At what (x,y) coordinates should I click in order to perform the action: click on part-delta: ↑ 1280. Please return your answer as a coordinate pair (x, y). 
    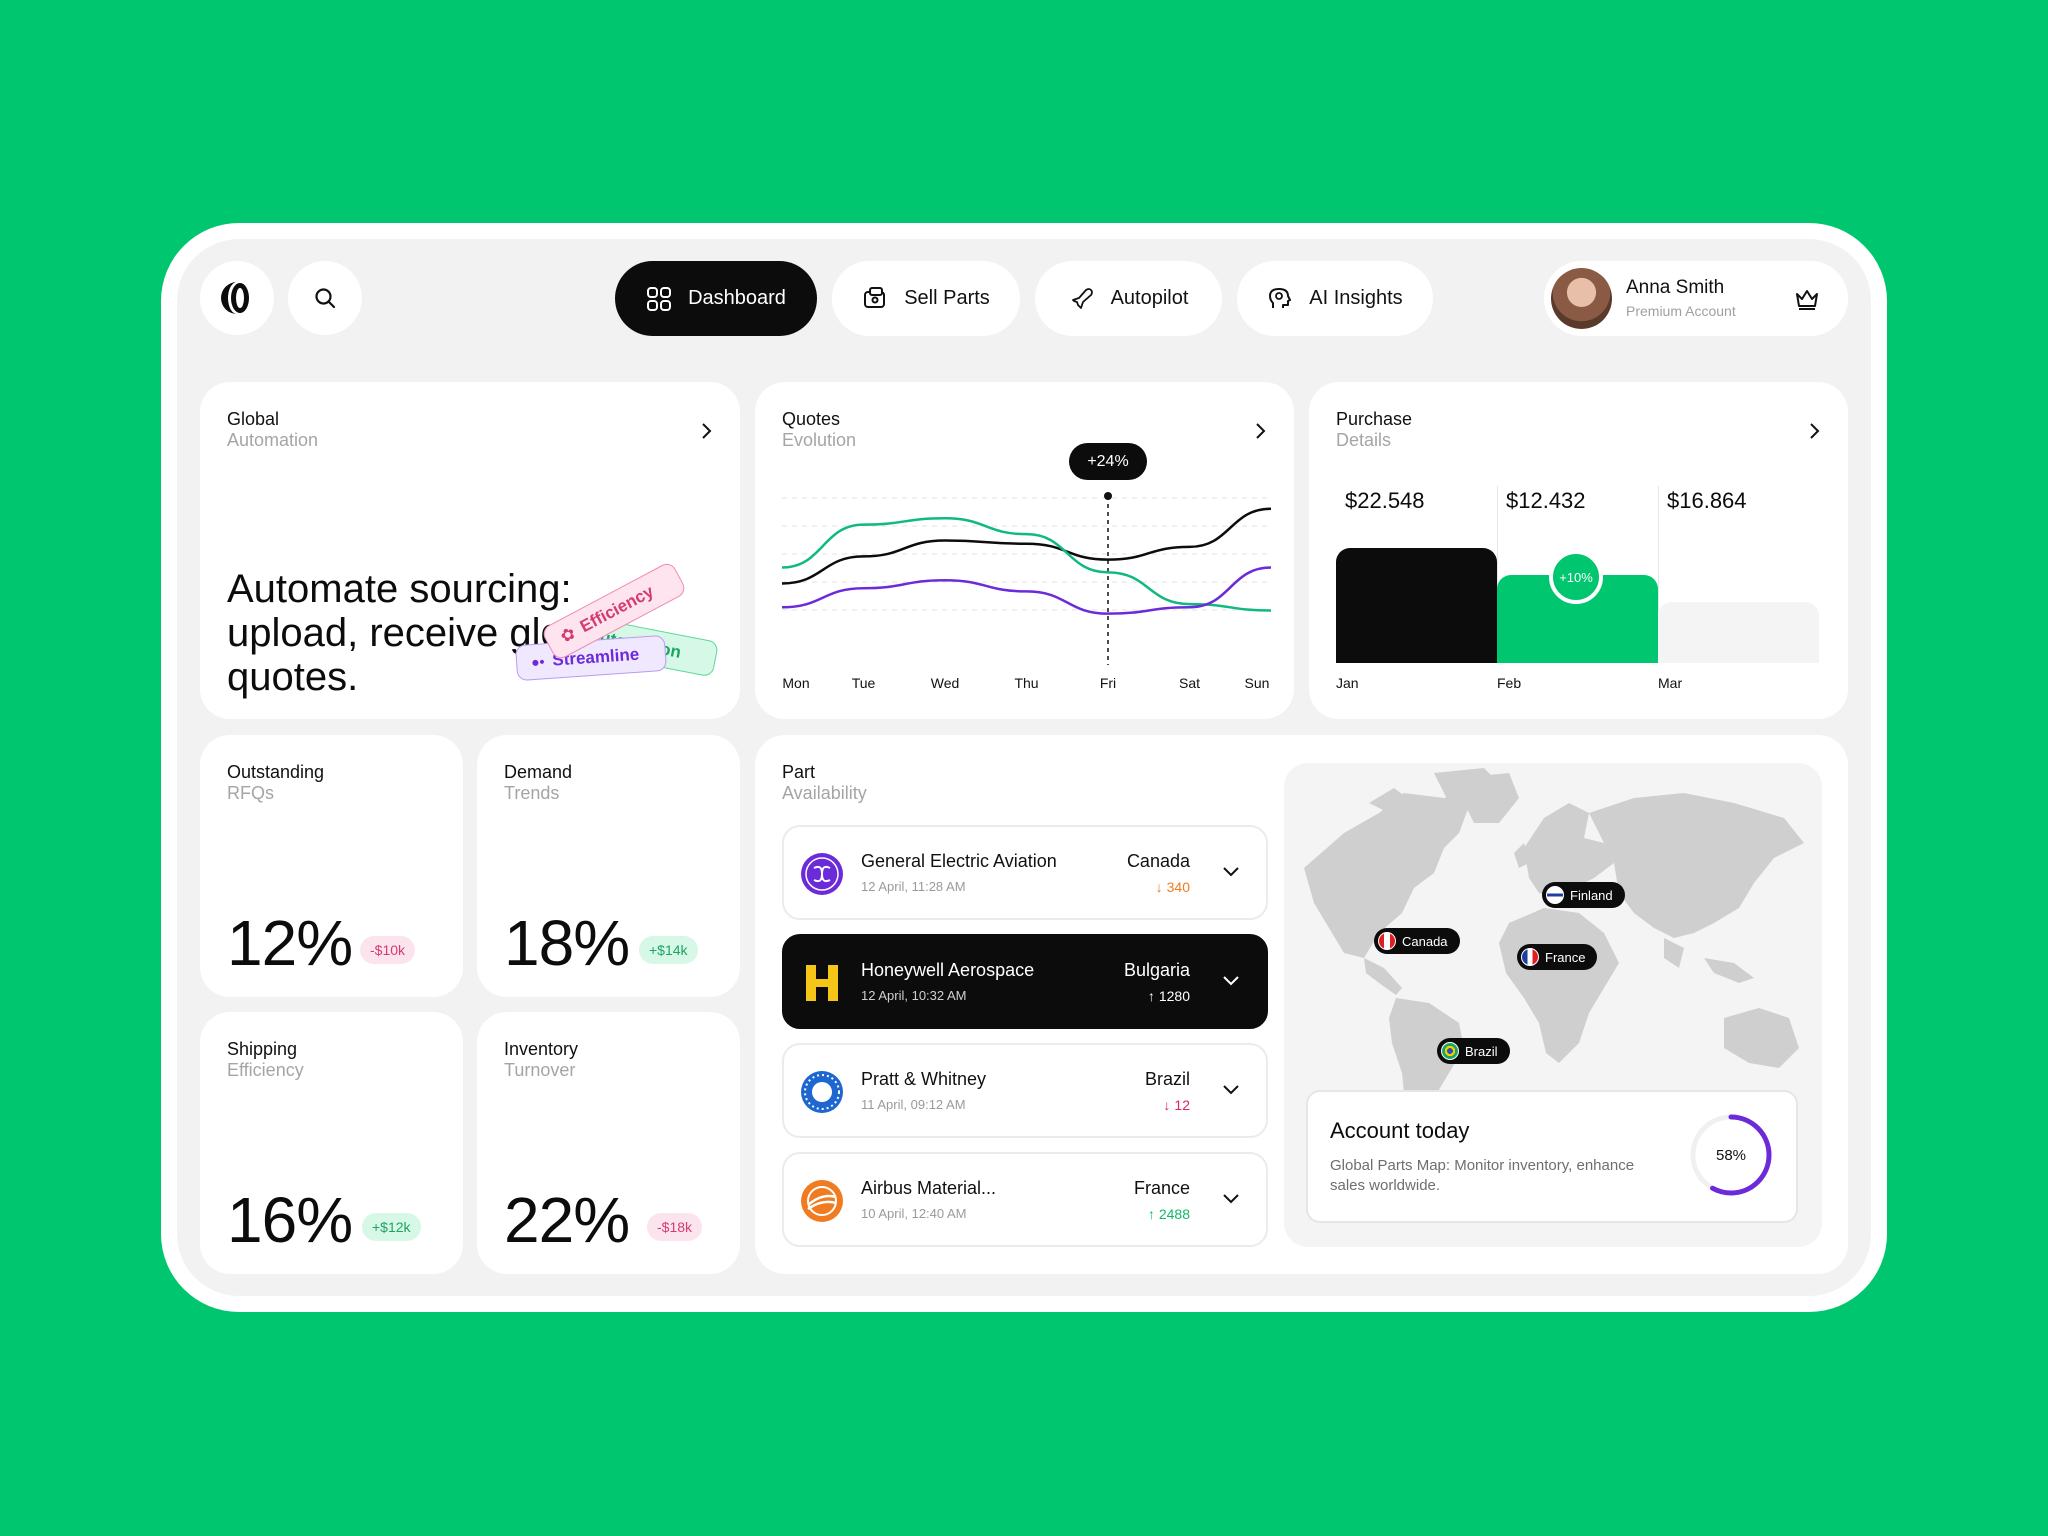
    Looking at the image, I should click on (1169, 996).